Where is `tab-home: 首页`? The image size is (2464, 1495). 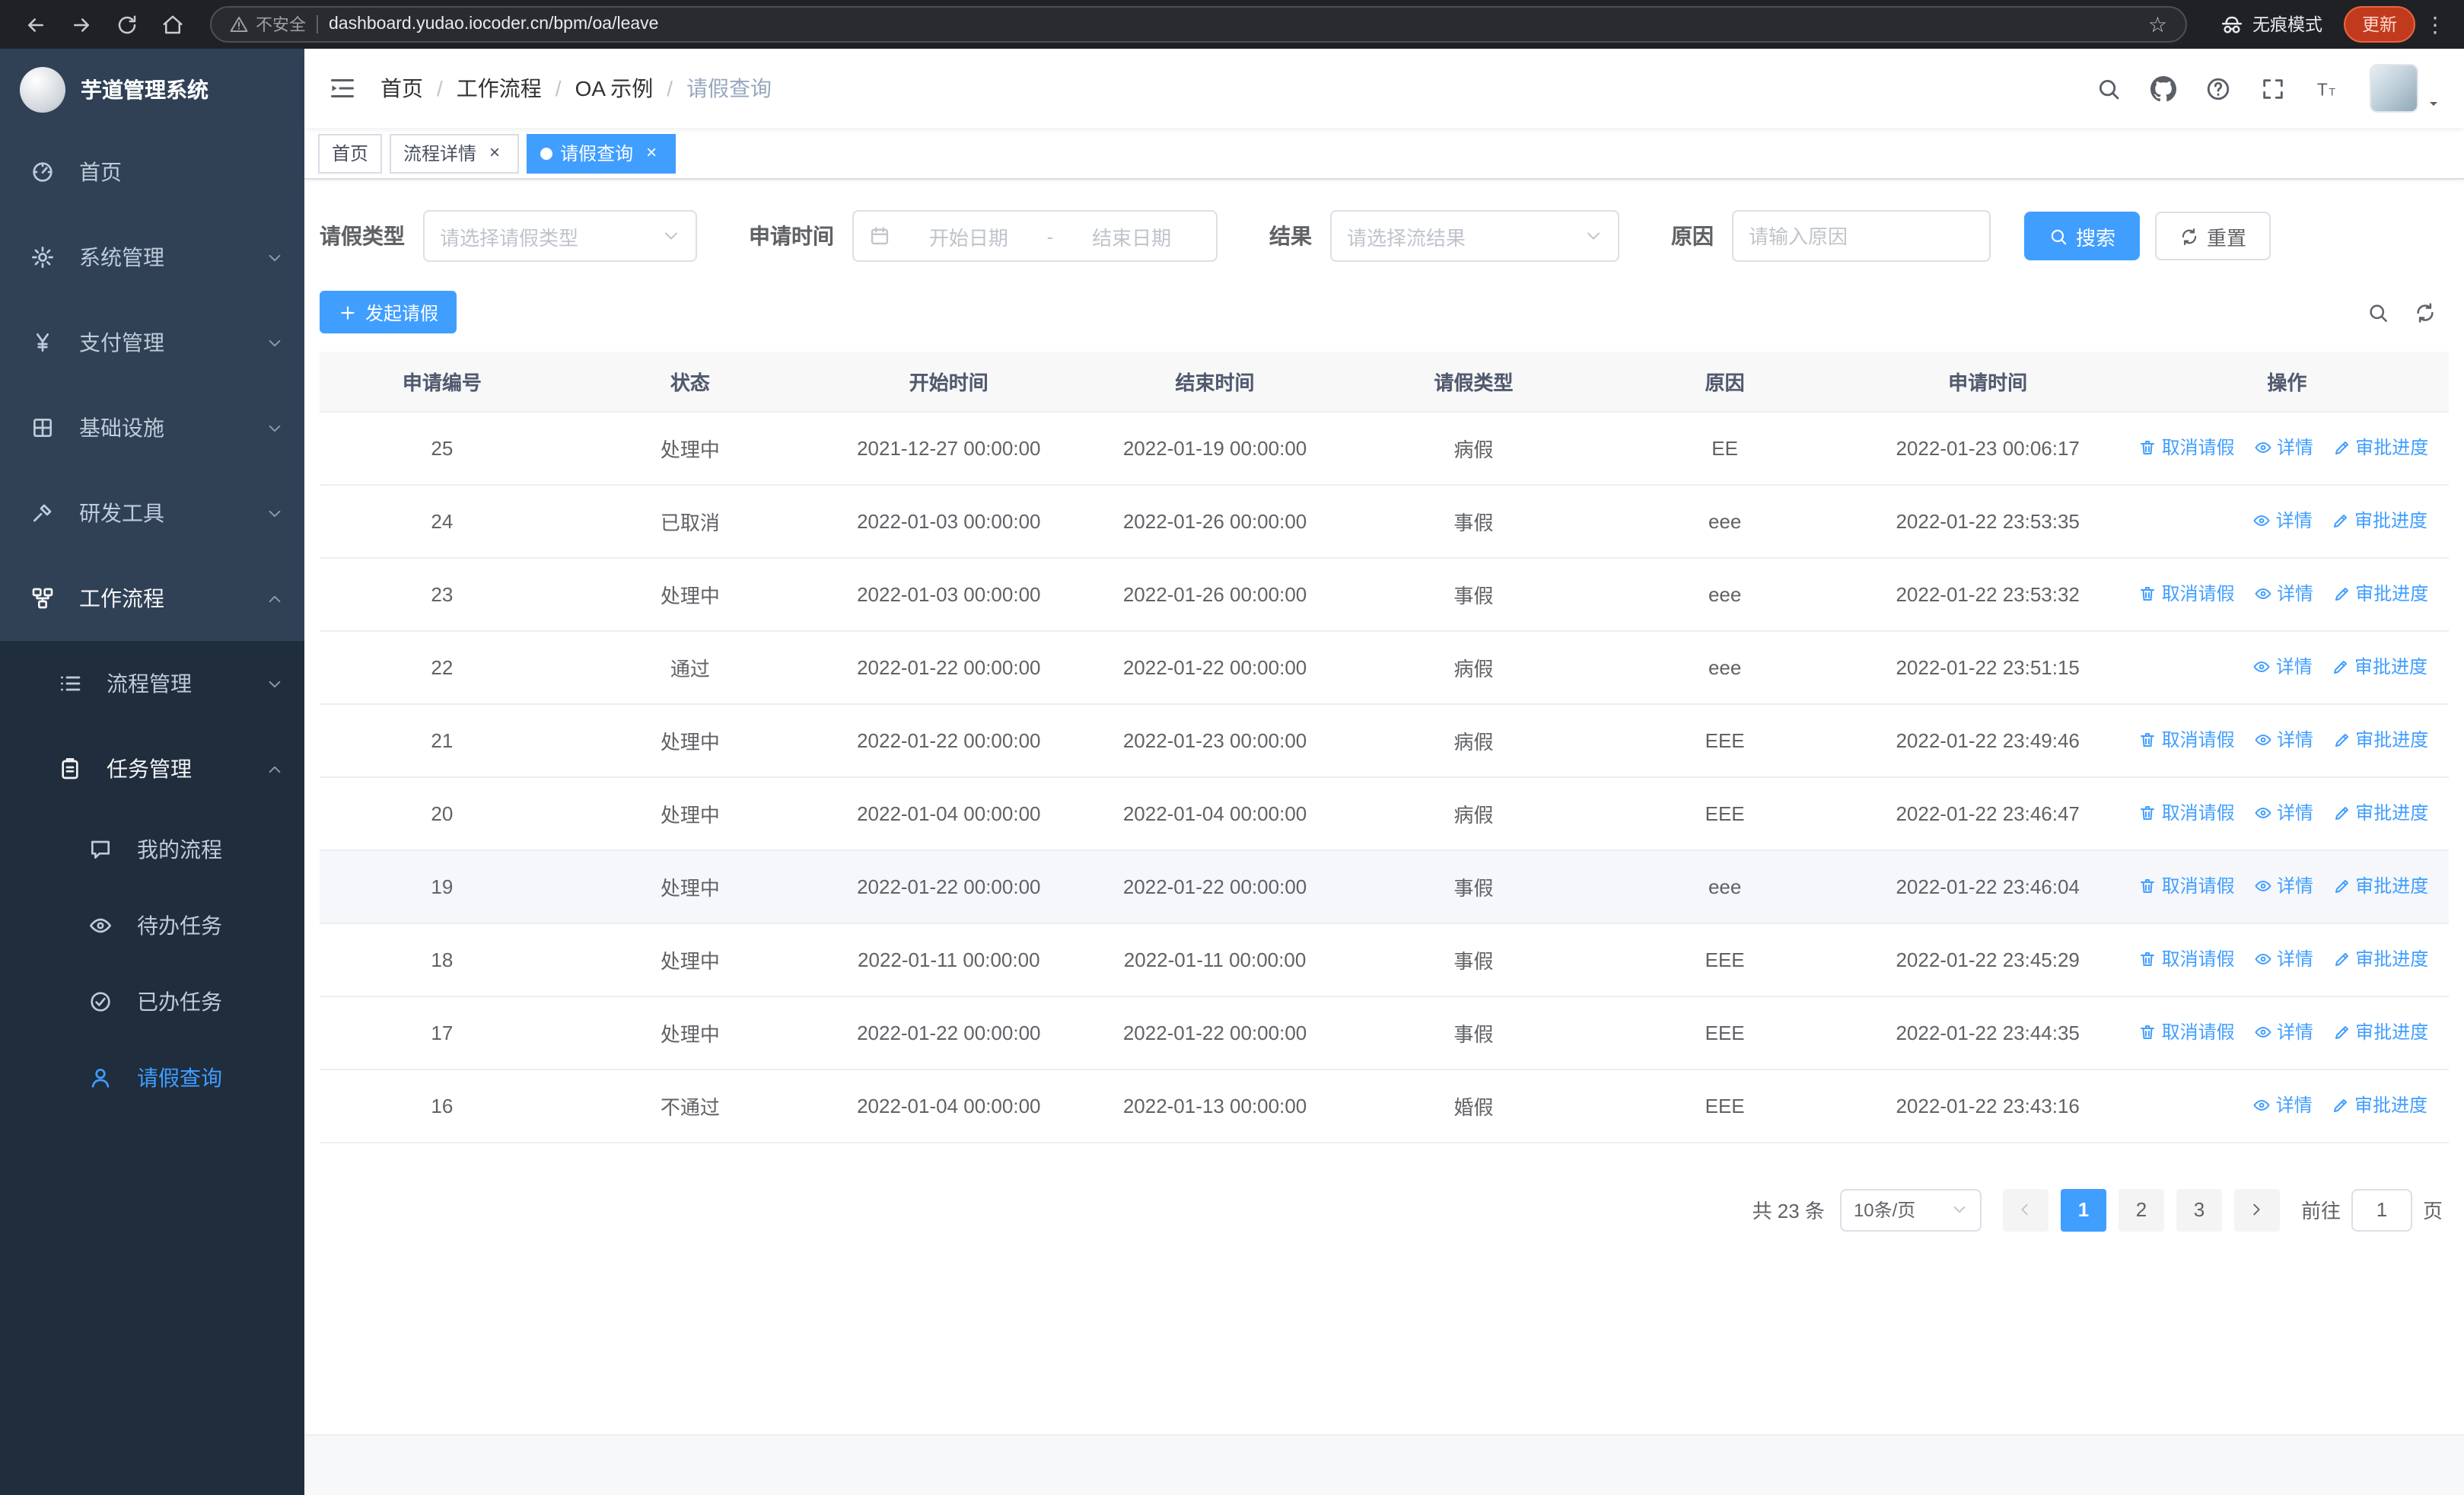 tab-home: 首页 is located at coordinates (350, 153).